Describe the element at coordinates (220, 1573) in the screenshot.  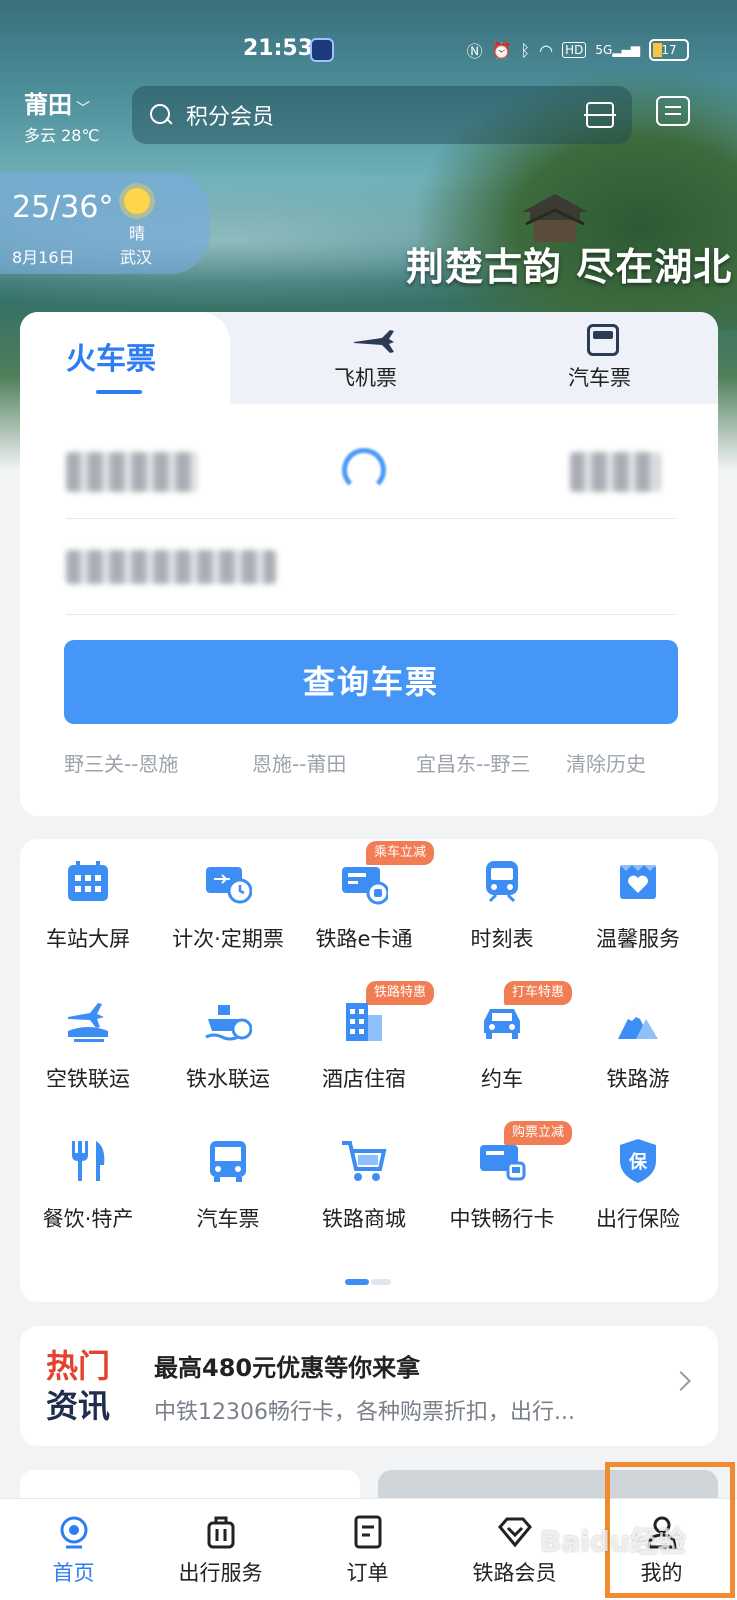
I see `nav-label: 出行服务` at that location.